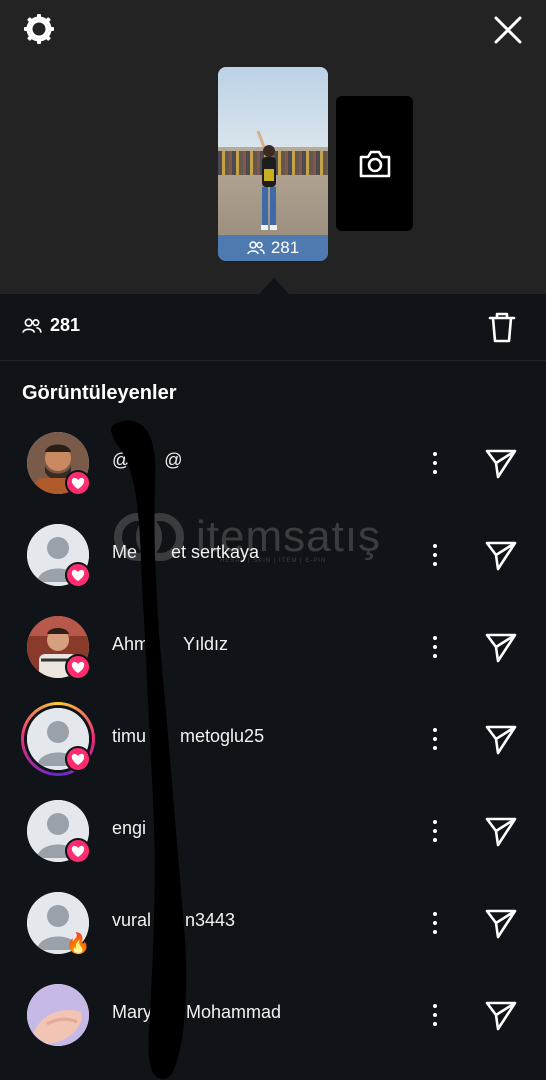 The image size is (546, 1080). I want to click on fire-reaction-icon: 🔥, so click(78, 943).